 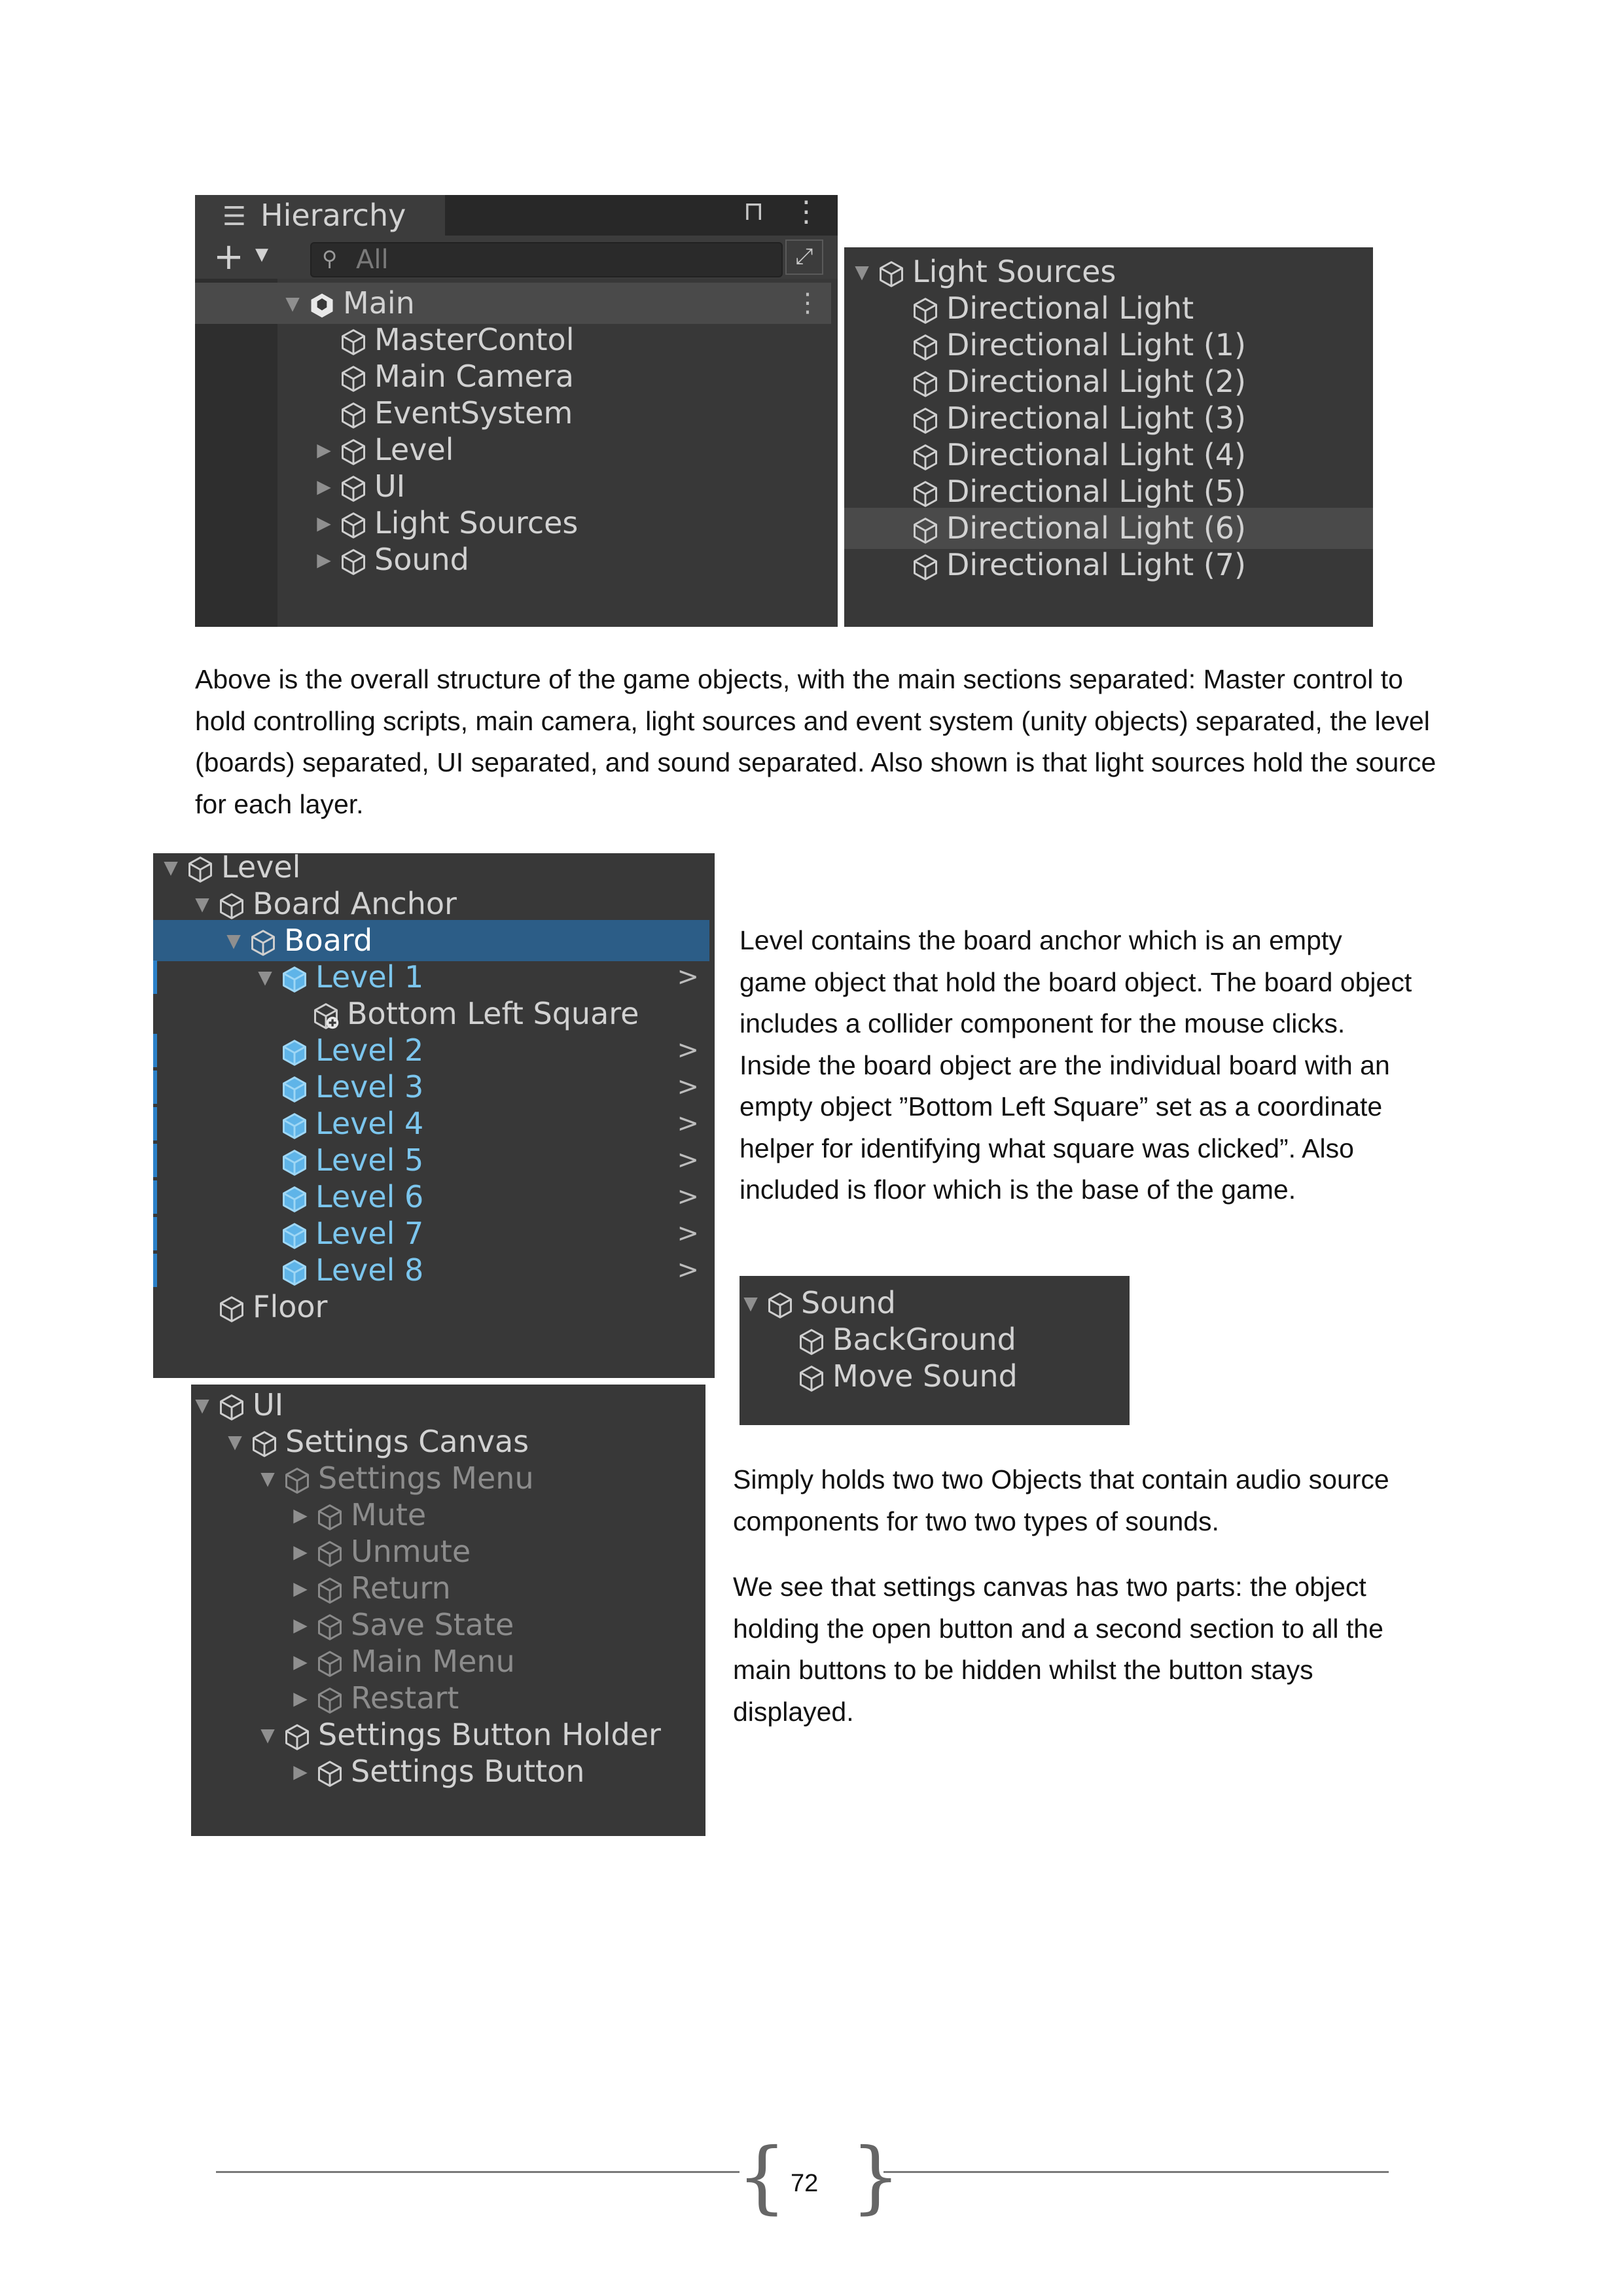 What do you see at coordinates (935, 1339) in the screenshot?
I see `tree-item-background: BackGround` at bounding box center [935, 1339].